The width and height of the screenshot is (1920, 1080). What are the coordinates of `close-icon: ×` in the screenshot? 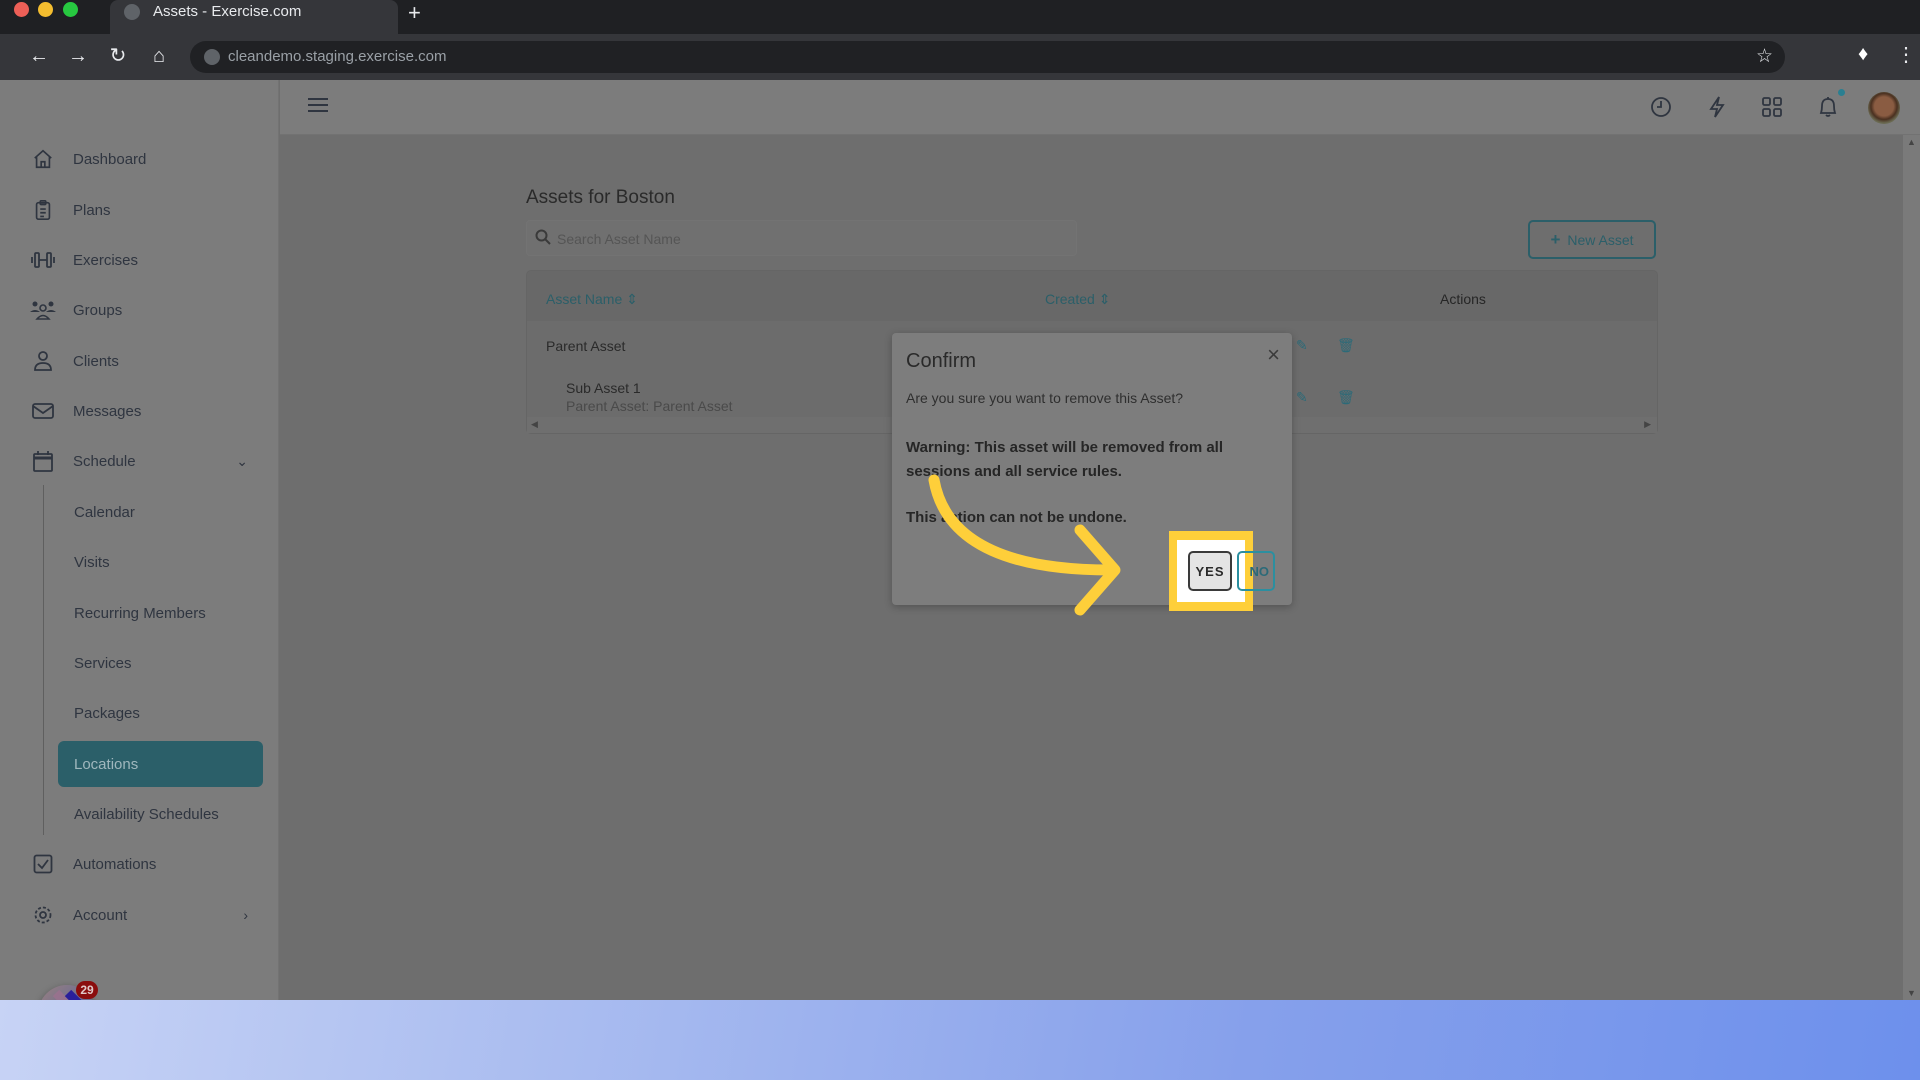 It's located at (1273, 355).